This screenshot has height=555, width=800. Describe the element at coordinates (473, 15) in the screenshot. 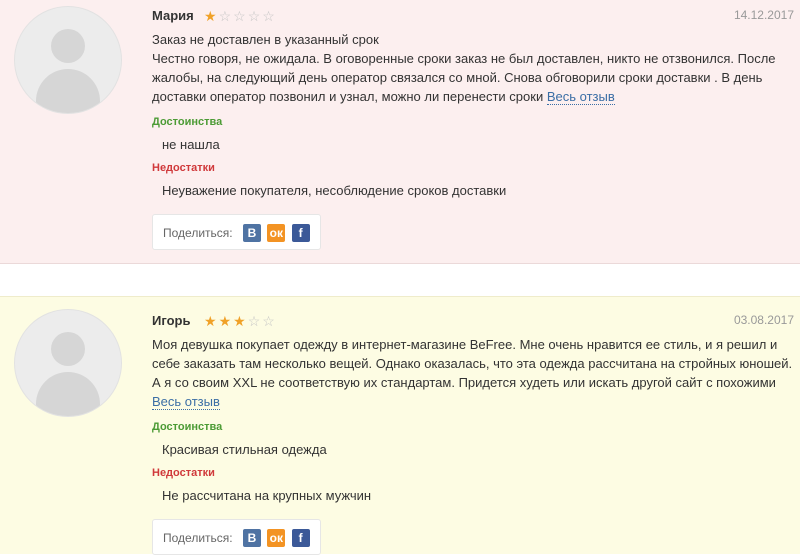

I see `review-header: Мария ★☆☆☆☆ 14.12.2017` at that location.